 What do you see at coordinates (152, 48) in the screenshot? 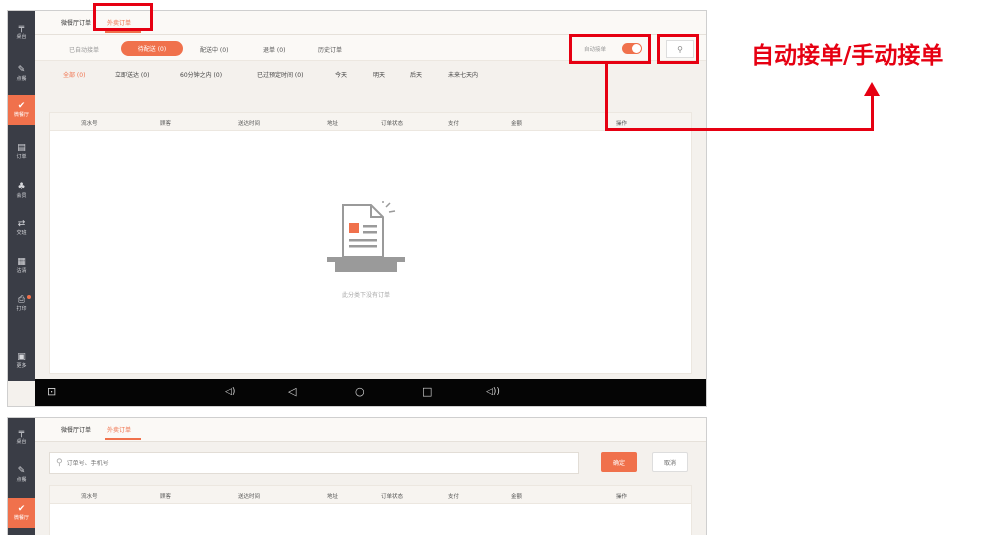
I see `tab-pending-delivery: 待配送 (0)` at bounding box center [152, 48].